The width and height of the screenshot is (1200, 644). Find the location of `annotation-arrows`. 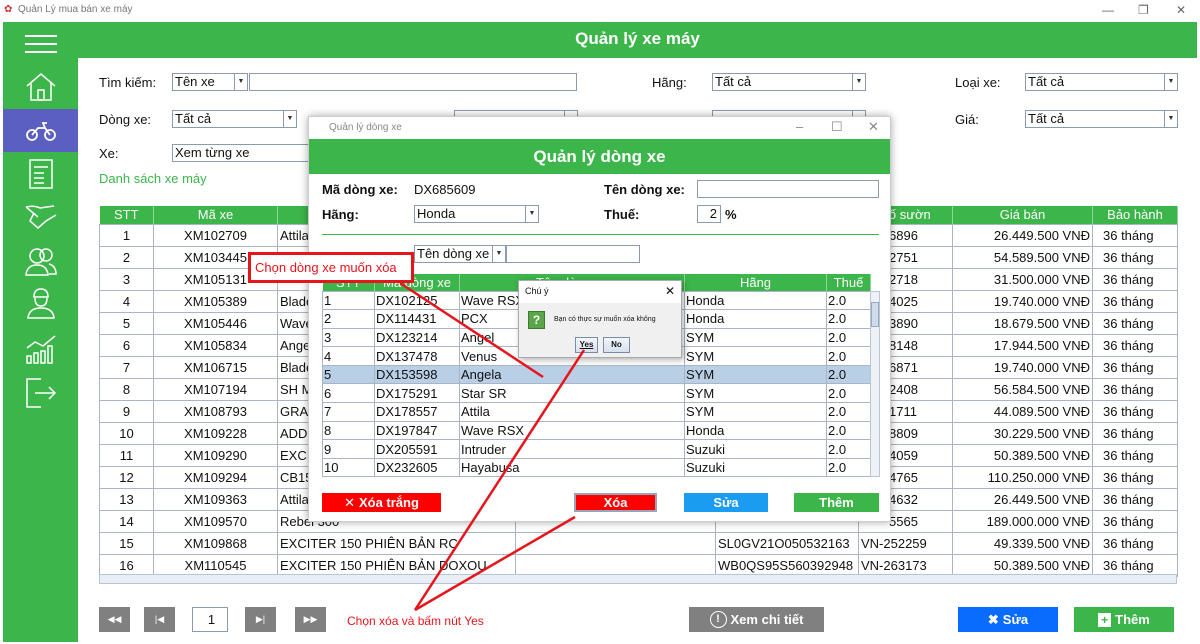

annotation-arrows is located at coordinates (492, 446).